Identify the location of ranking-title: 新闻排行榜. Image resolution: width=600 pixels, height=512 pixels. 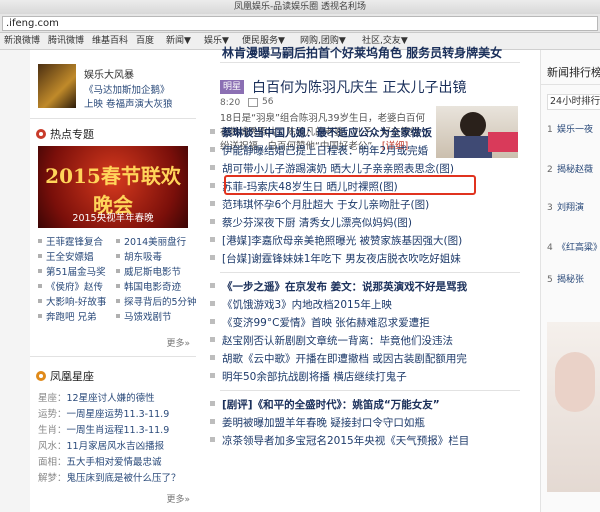
(573, 72).